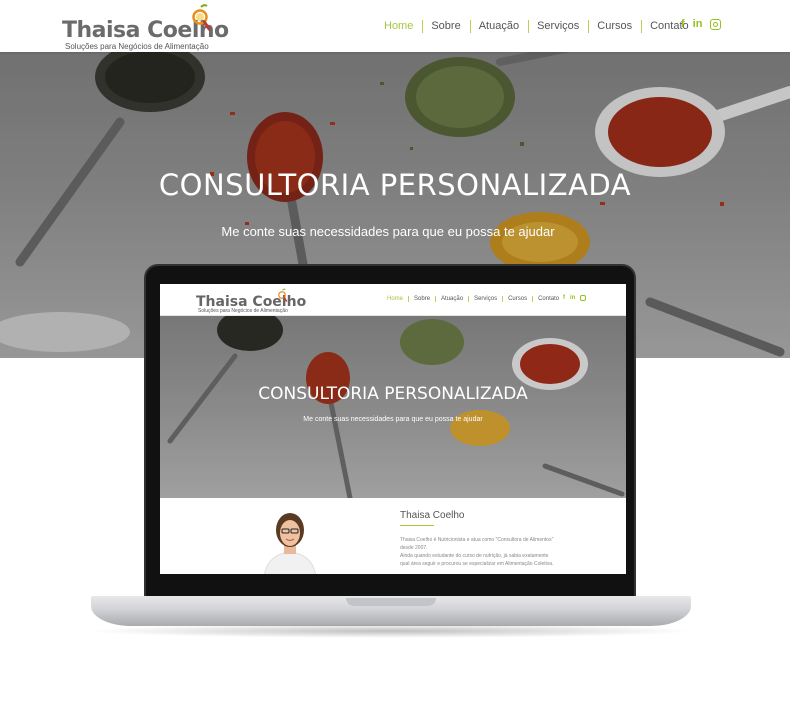 This screenshot has width=790, height=711. What do you see at coordinates (445, 26) in the screenshot?
I see `nav-sobre: Sobre` at bounding box center [445, 26].